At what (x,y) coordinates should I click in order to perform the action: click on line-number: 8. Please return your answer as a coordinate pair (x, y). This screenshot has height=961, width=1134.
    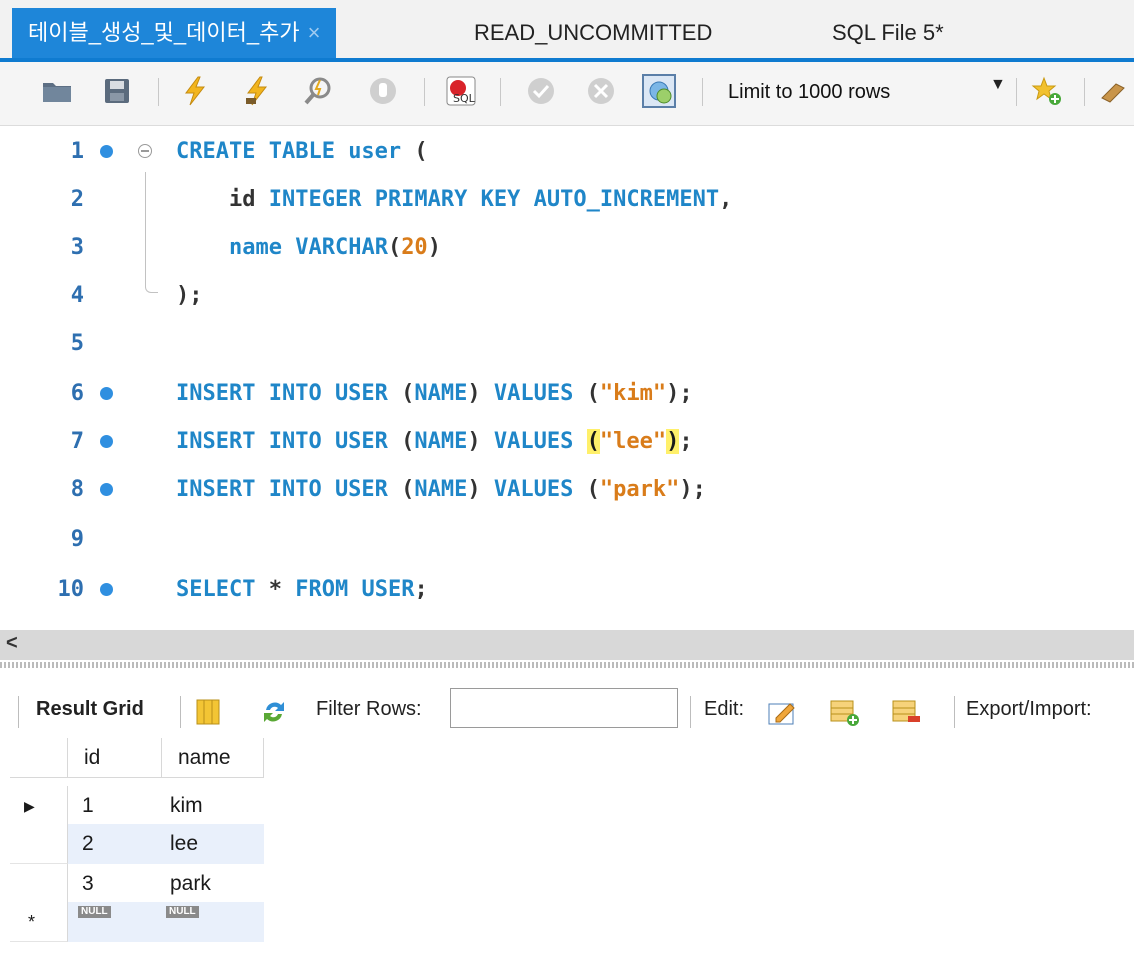
    Looking at the image, I should click on (77, 489).